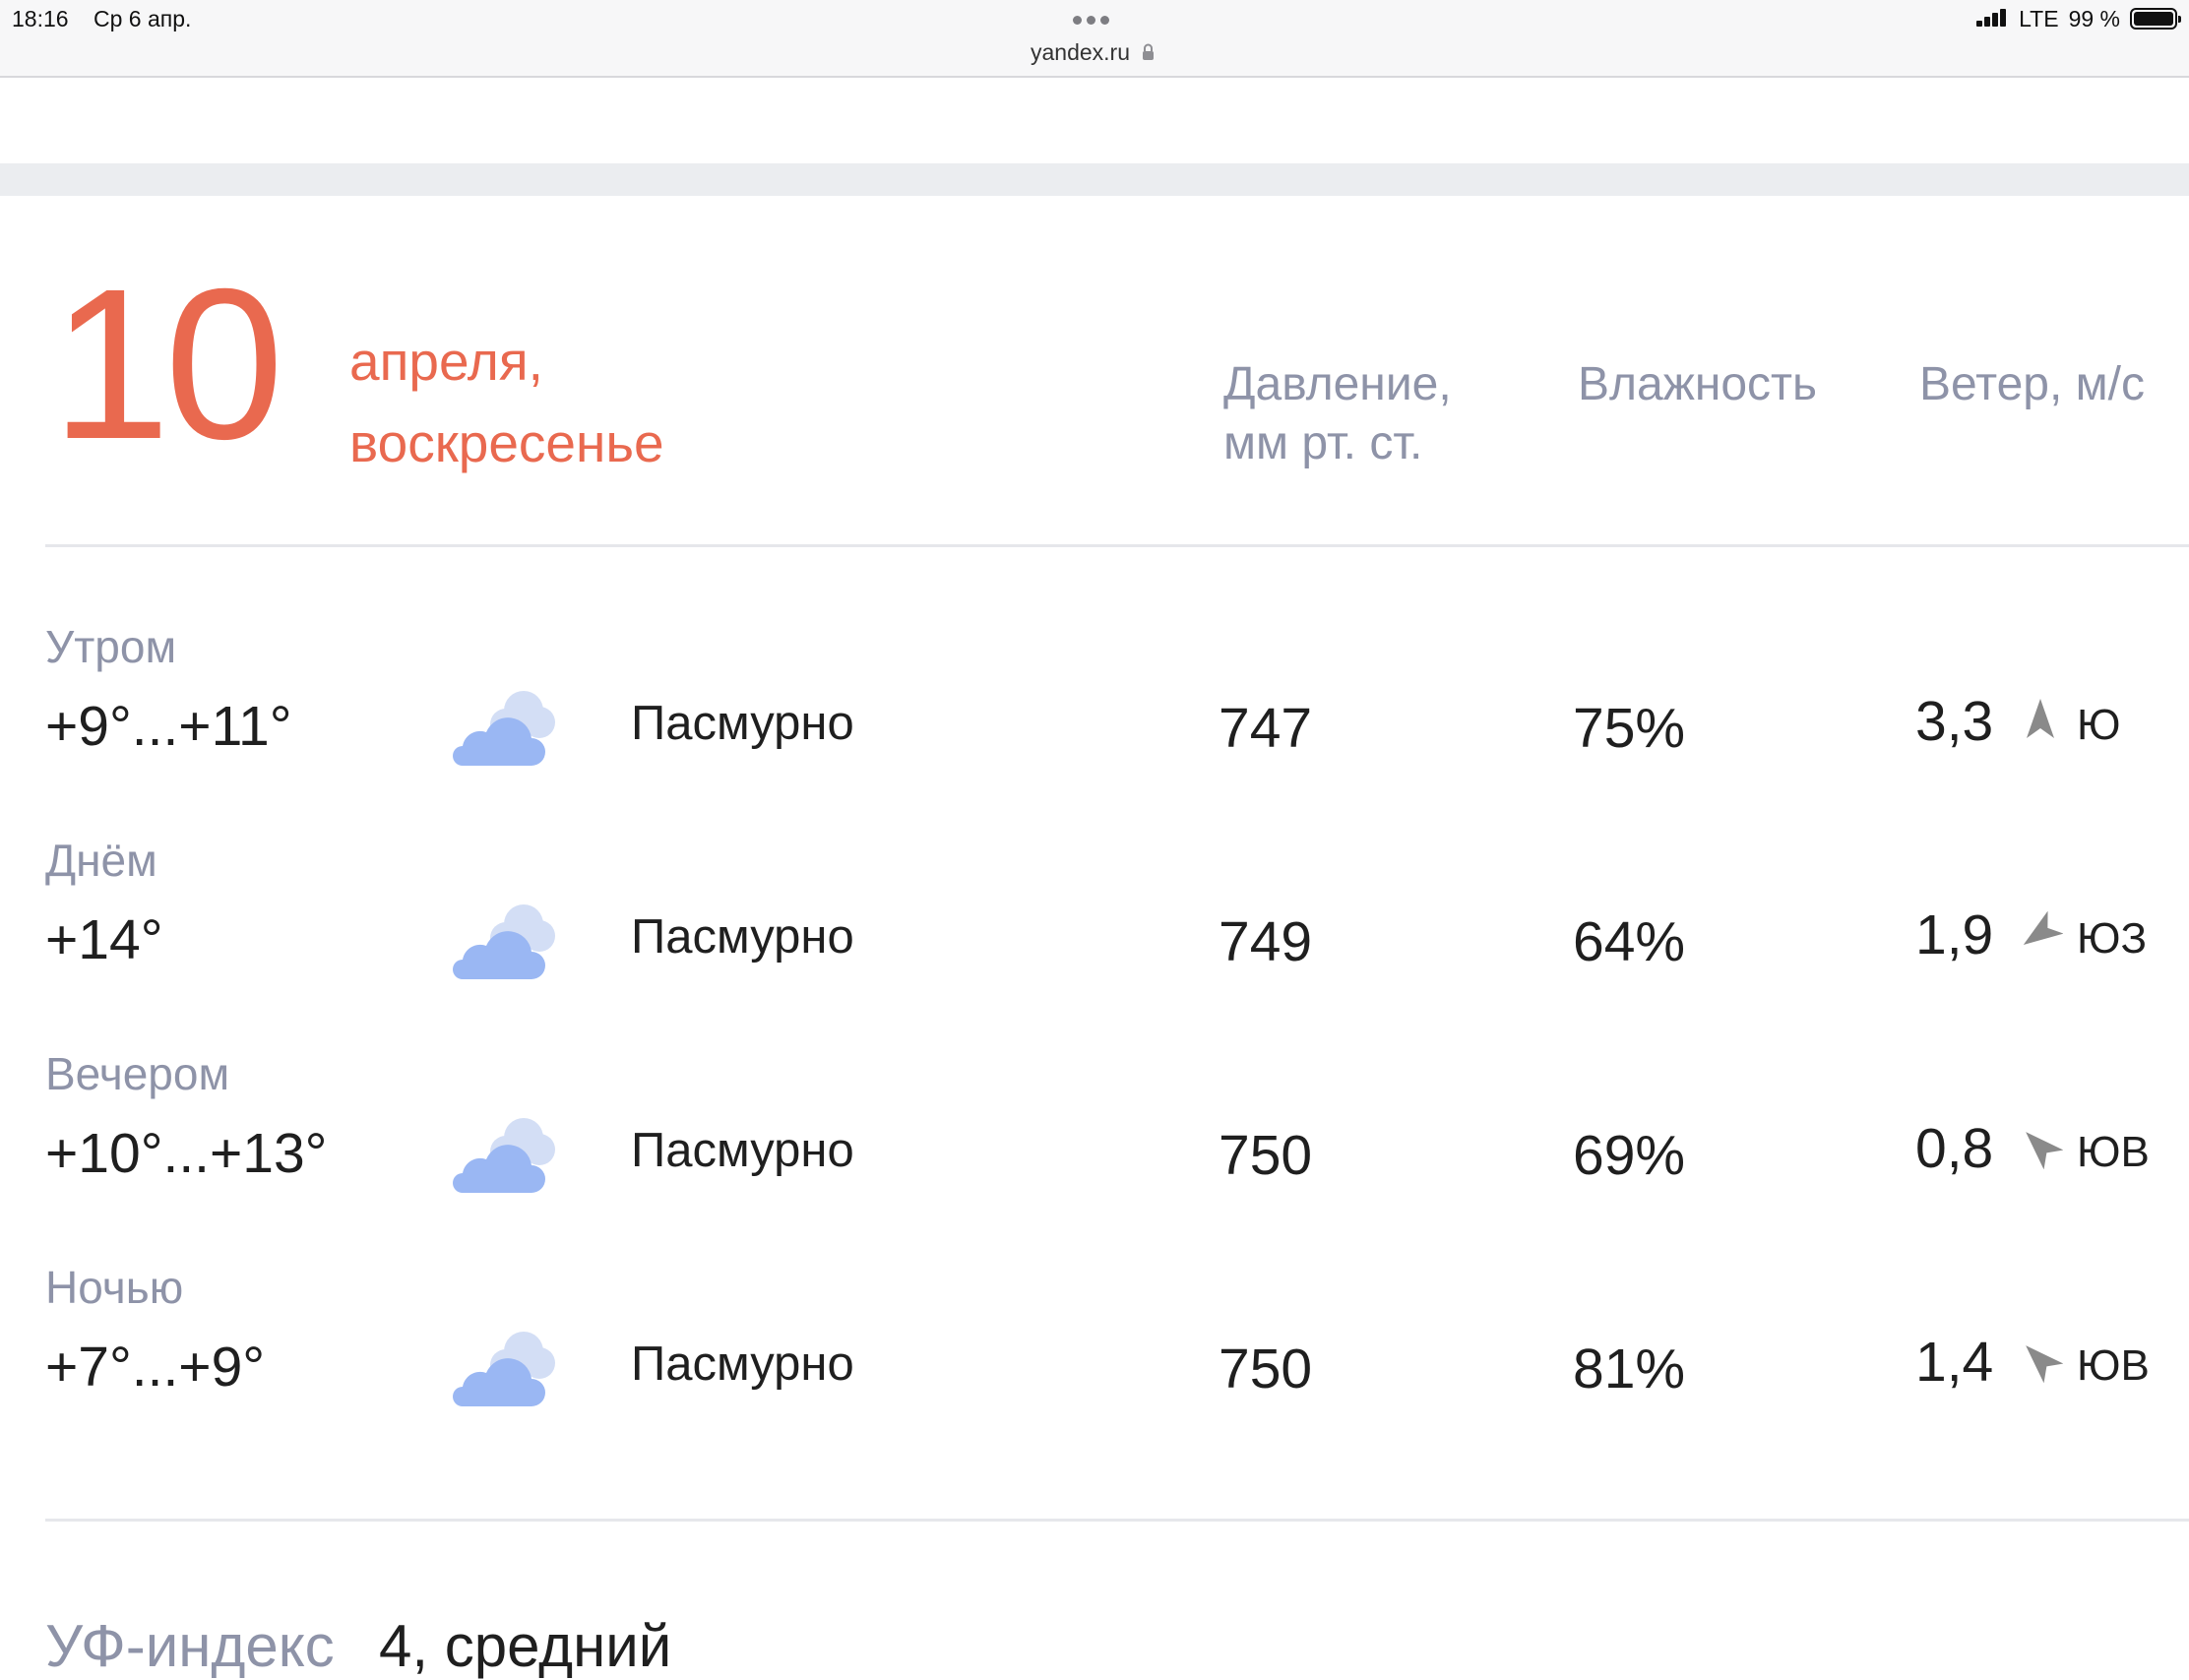  What do you see at coordinates (137, 1073) in the screenshot?
I see `period-label: Вечером` at bounding box center [137, 1073].